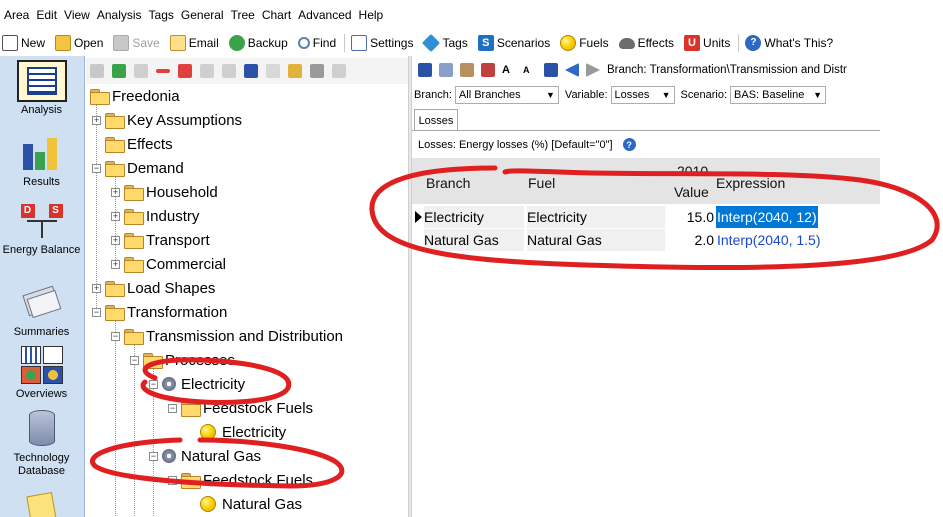 The image size is (943, 517). What do you see at coordinates (246, 15) in the screenshot?
I see `menu-tree: Tree` at bounding box center [246, 15].